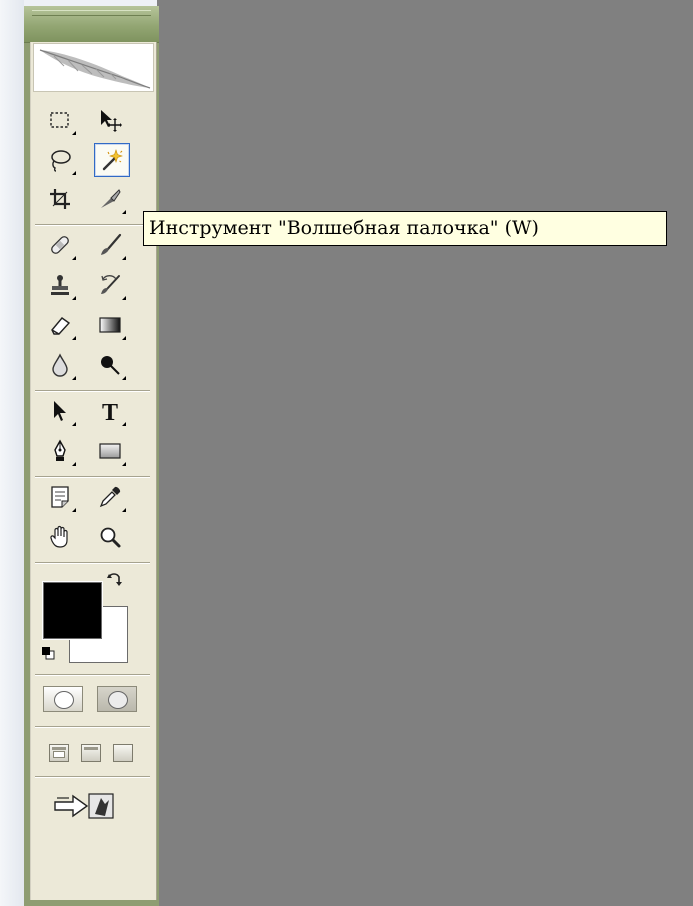  I want to click on eraser-icon, so click(61, 326).